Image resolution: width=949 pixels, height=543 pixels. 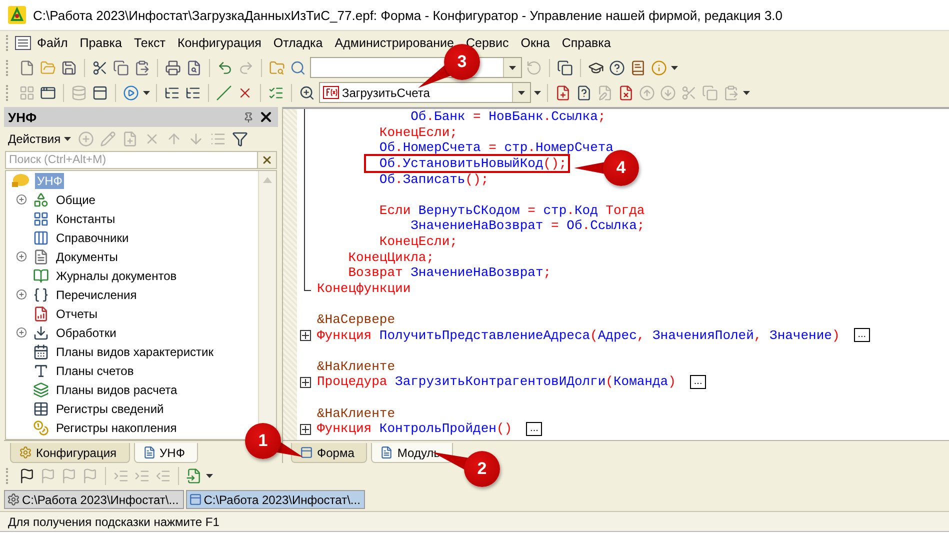 I want to click on menu-item: Файл, so click(x=52, y=43).